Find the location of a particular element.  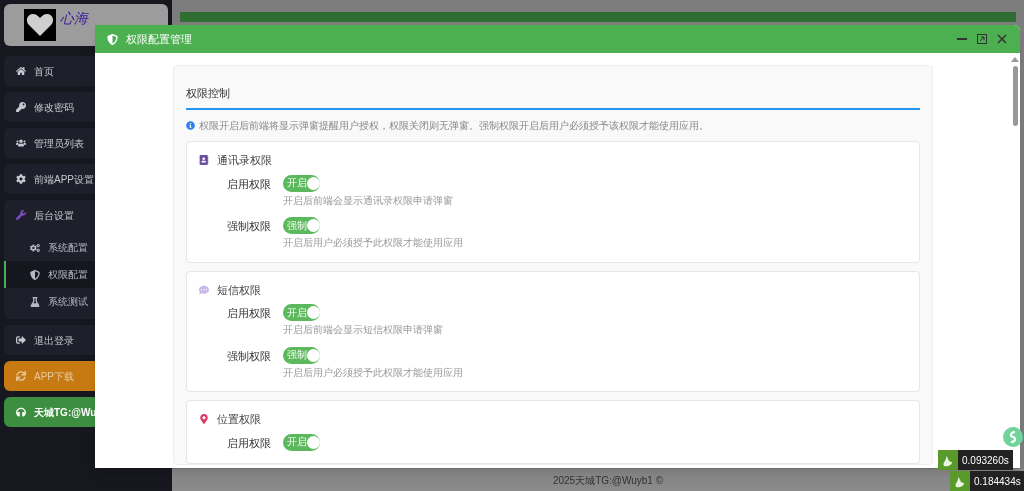

close-icon is located at coordinates (1002, 39).